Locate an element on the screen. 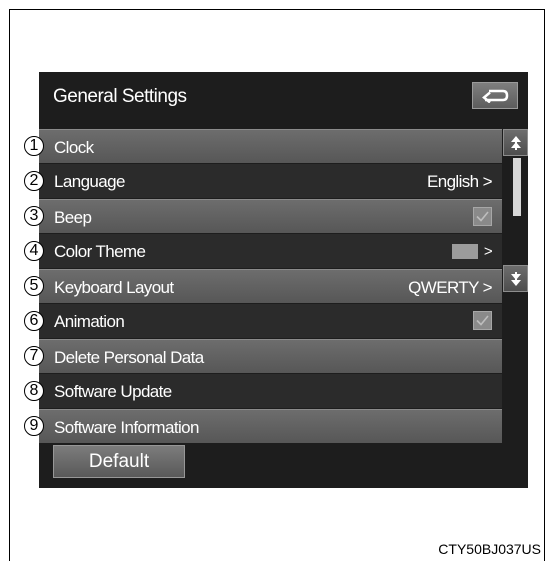 This screenshot has height=561, width=553. language-value: English > is located at coordinates (459, 181).